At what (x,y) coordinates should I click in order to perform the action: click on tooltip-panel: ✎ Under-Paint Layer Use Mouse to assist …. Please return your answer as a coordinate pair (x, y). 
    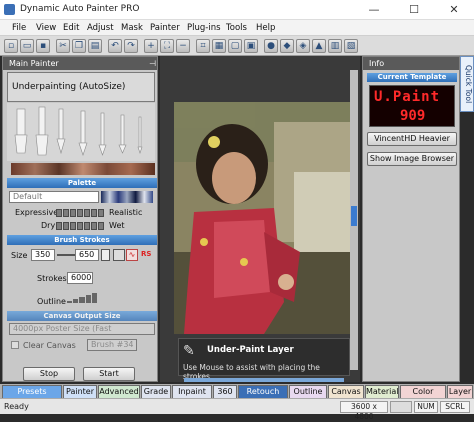
    Looking at the image, I should click on (264, 359).